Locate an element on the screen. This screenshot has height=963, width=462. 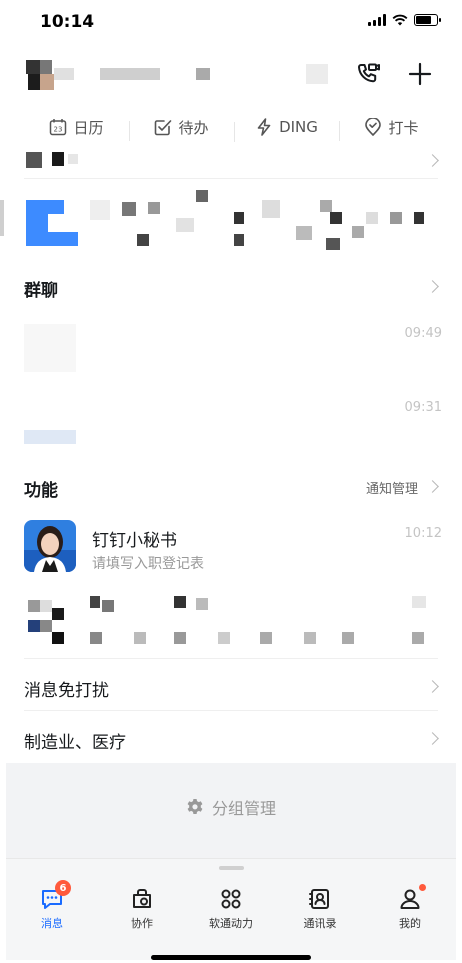
header-account is located at coordinates (231, 76).